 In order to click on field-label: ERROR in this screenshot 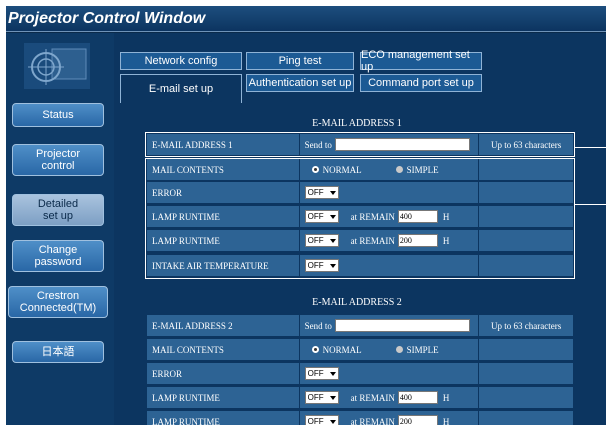, I will do `click(223, 373)`.